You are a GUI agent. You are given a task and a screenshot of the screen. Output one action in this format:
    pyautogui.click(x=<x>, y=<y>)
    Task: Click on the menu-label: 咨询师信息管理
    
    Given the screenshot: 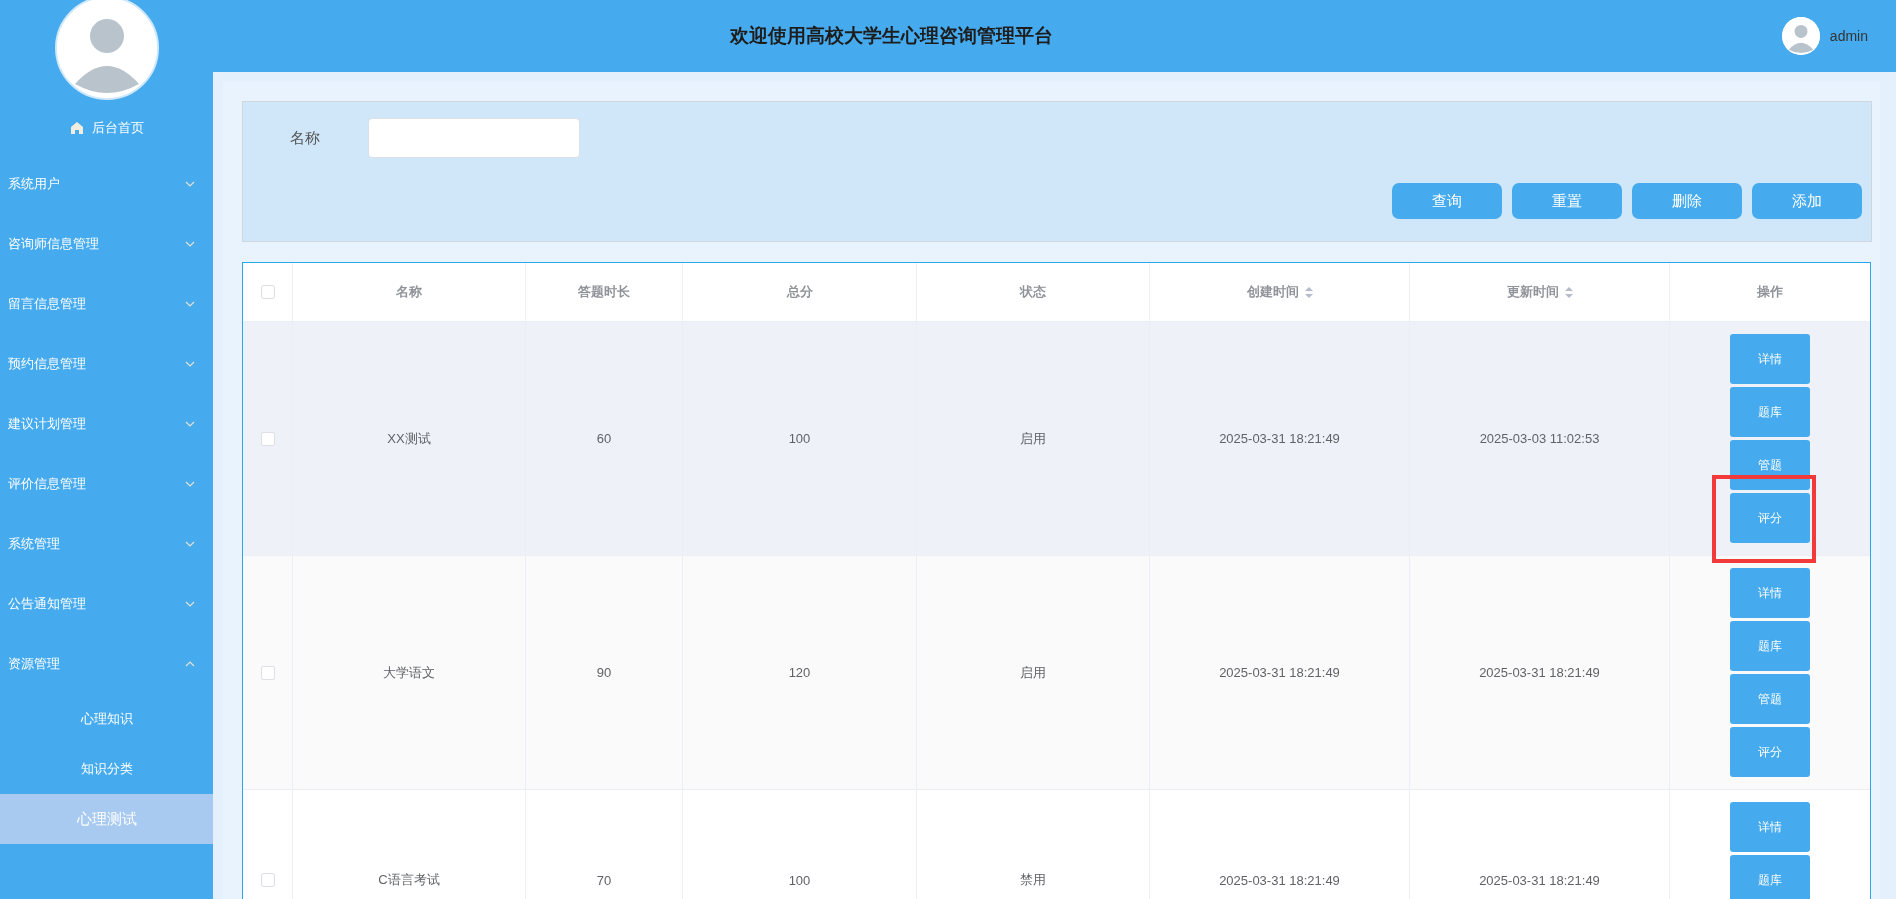 What is the action you would take?
    pyautogui.click(x=53, y=244)
    